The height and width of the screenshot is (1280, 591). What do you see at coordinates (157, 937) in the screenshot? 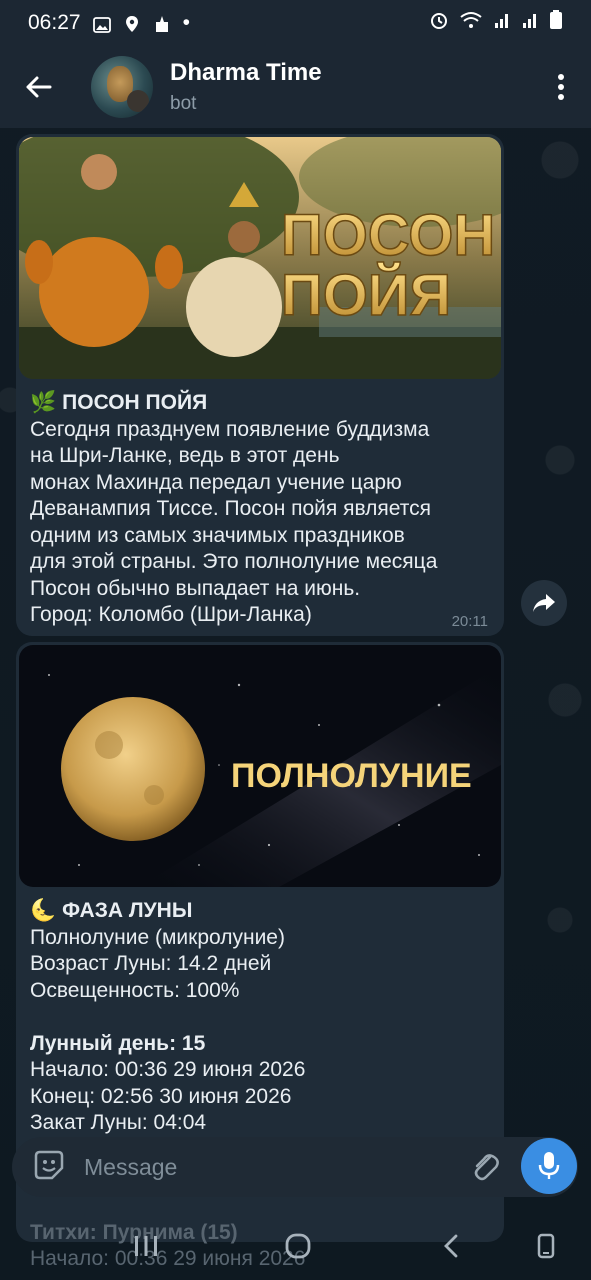
I see `message-line: Полнолуние (микролуние)` at bounding box center [157, 937].